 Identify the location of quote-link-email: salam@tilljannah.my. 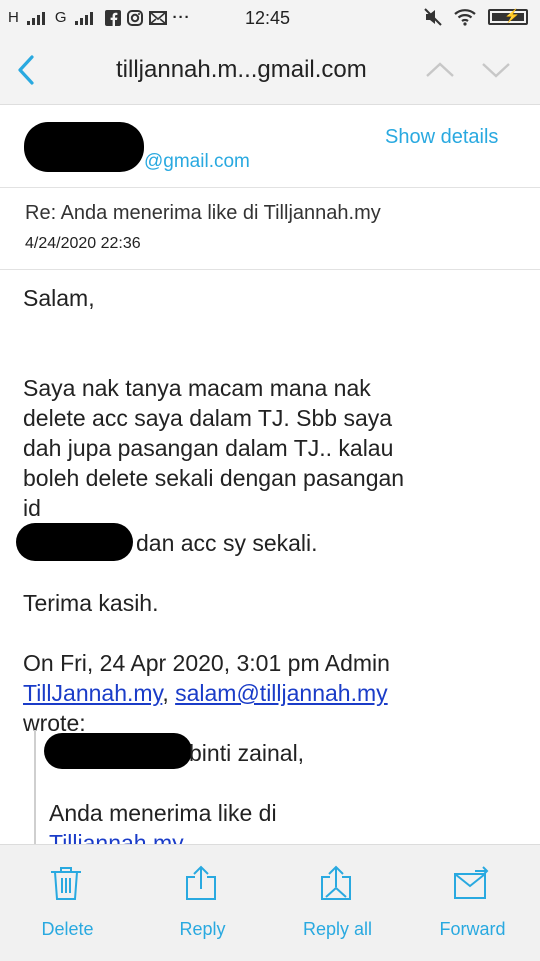
(281, 693).